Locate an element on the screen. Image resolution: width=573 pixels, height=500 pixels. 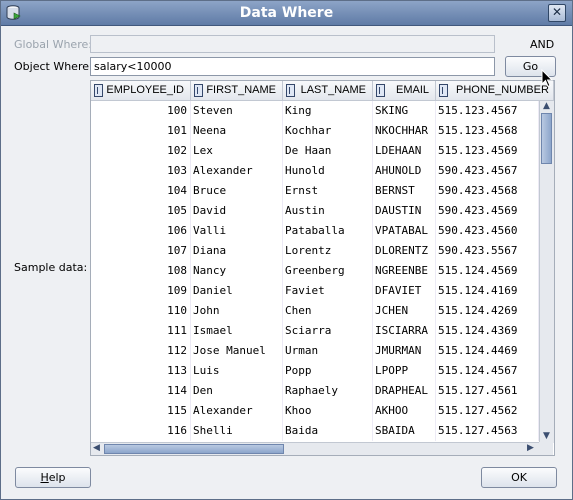
table-cell: Valli is located at coordinates (237, 231).